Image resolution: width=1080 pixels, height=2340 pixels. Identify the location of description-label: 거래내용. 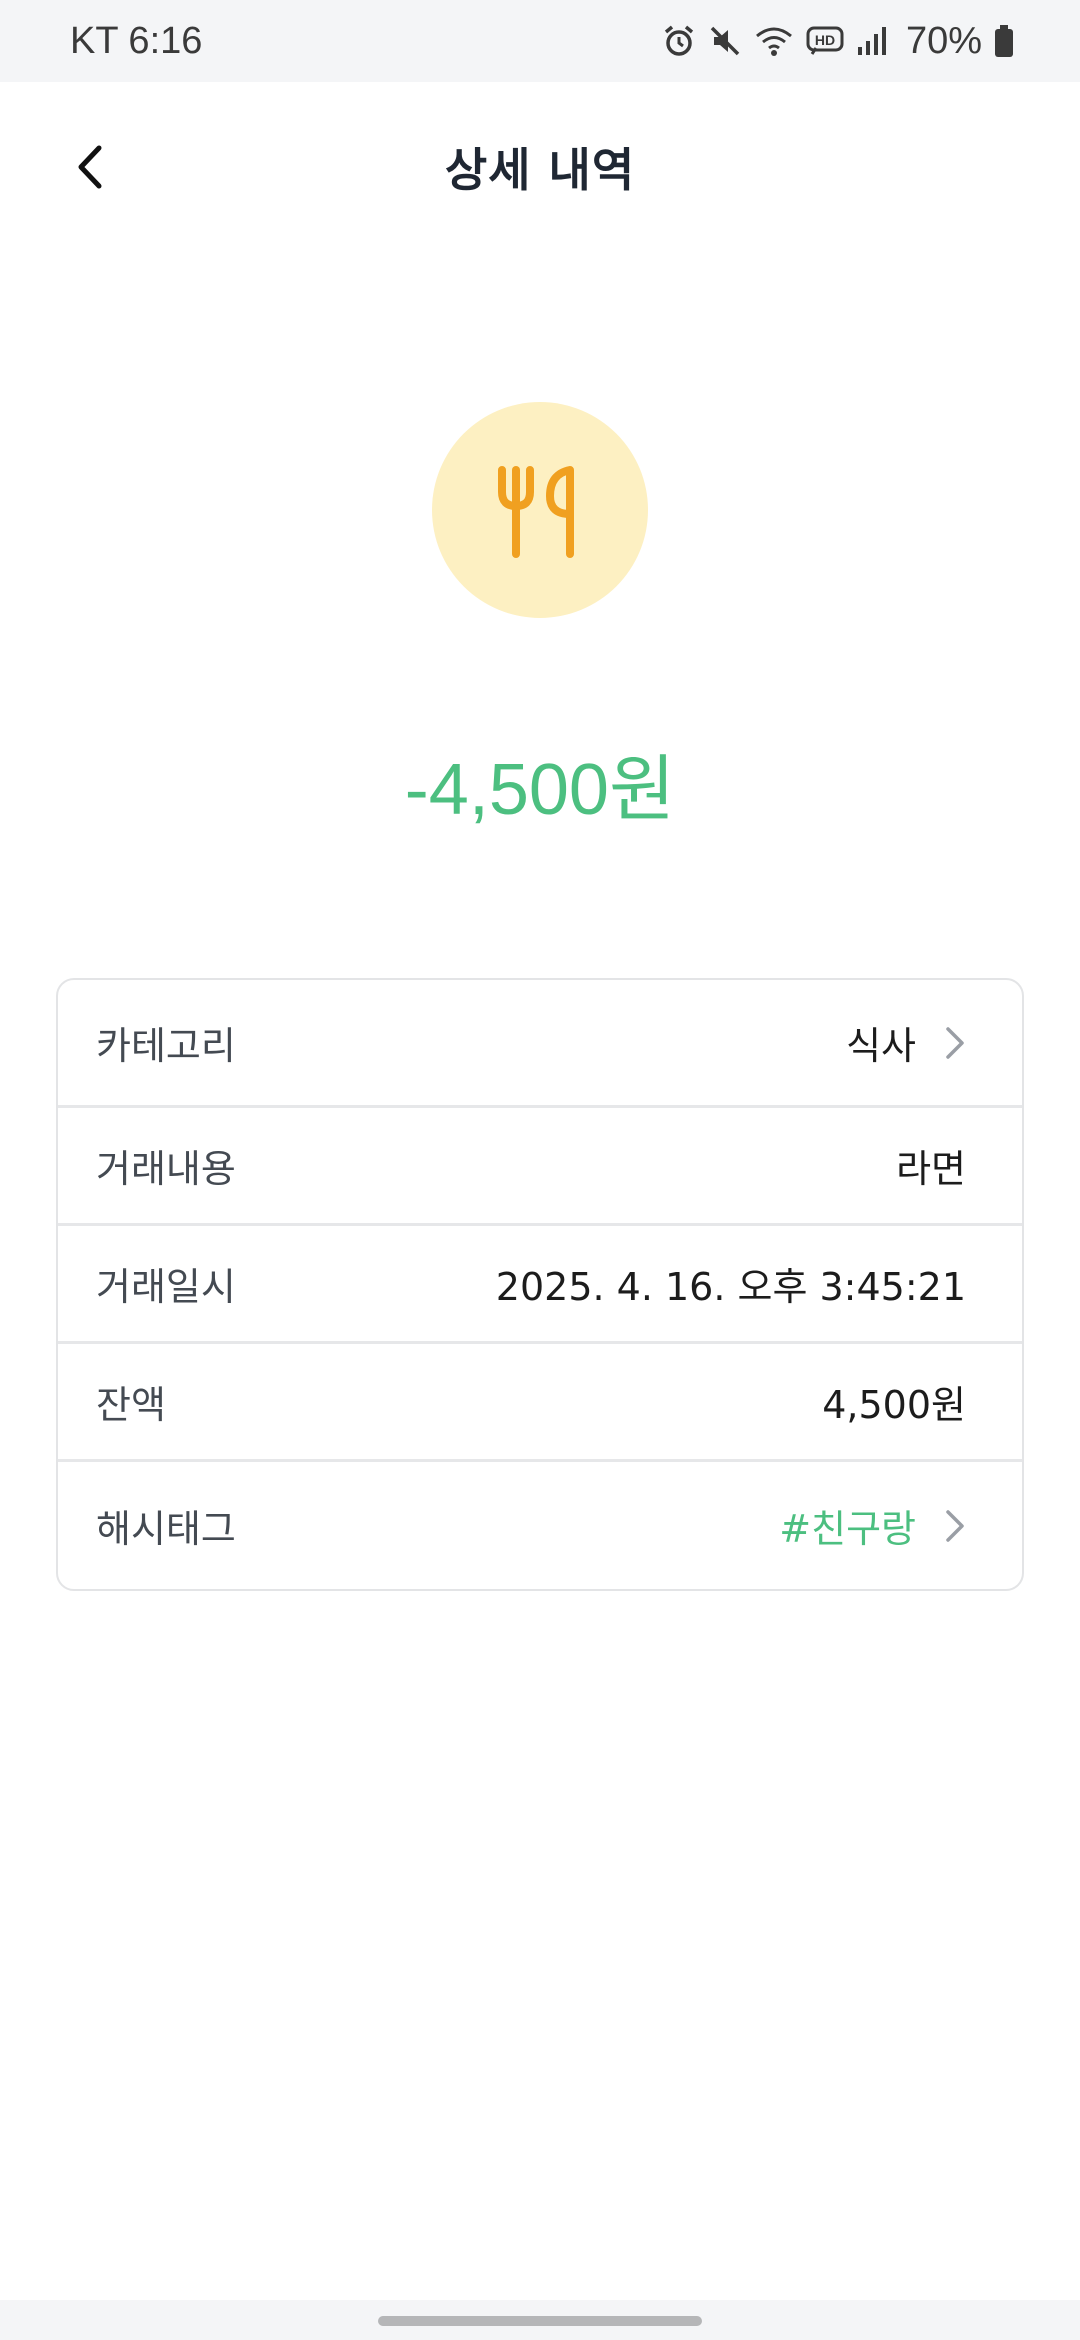
(166, 1169).